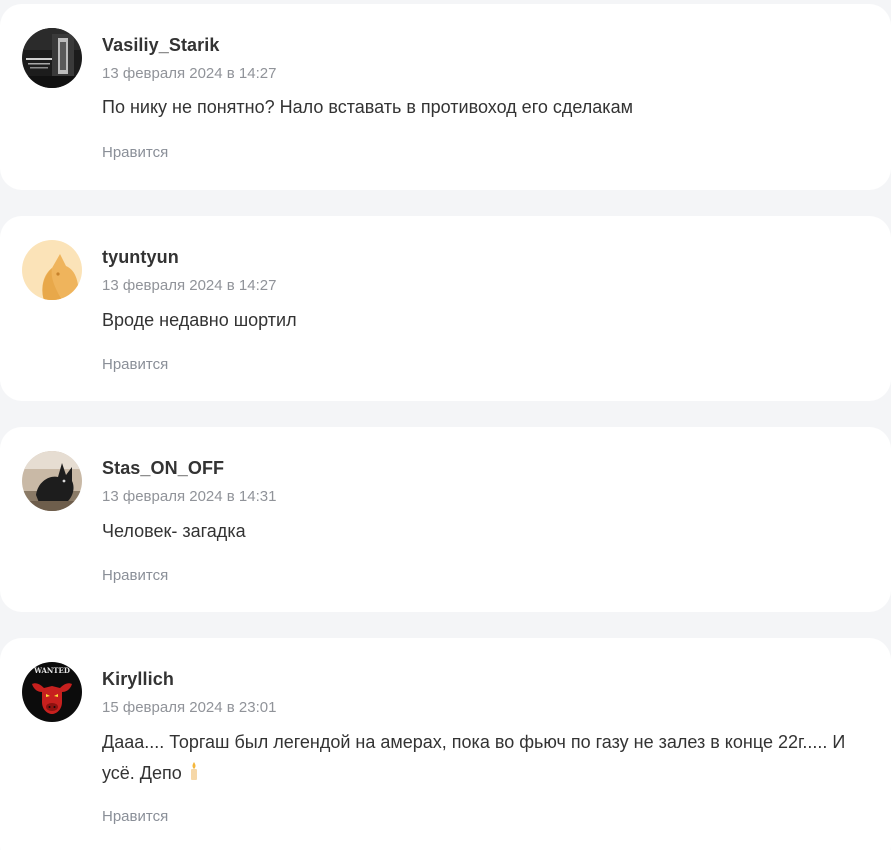  What do you see at coordinates (189, 496) in the screenshot?
I see `comment-date: 13 февраля 2024 в 14:31` at bounding box center [189, 496].